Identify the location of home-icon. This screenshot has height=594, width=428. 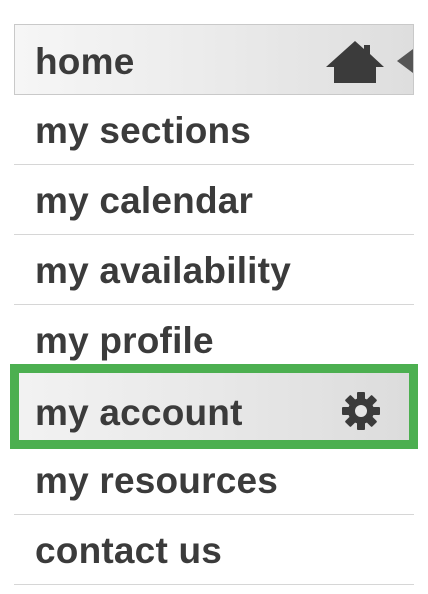
(355, 62).